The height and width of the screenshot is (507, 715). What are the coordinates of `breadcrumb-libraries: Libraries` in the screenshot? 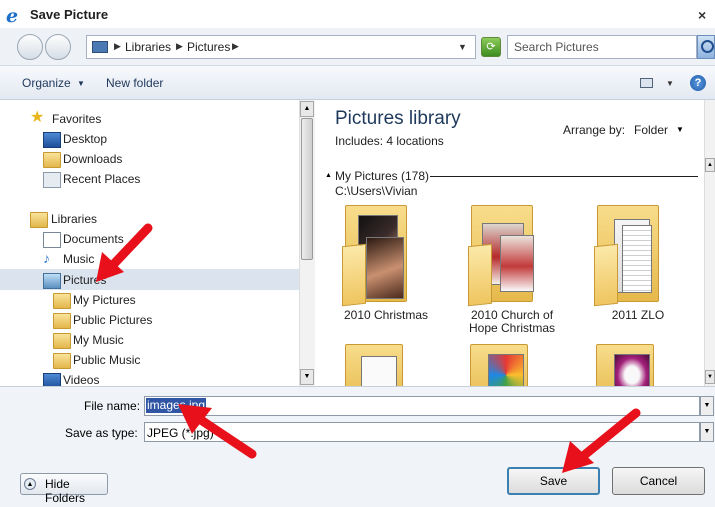 It's located at (148, 47).